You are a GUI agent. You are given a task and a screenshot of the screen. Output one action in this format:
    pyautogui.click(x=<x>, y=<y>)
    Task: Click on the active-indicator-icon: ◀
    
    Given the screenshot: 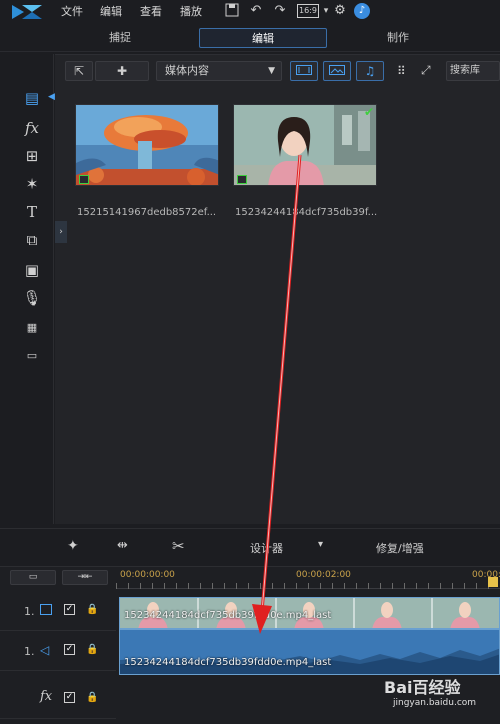 What is the action you would take?
    pyautogui.click(x=51, y=97)
    